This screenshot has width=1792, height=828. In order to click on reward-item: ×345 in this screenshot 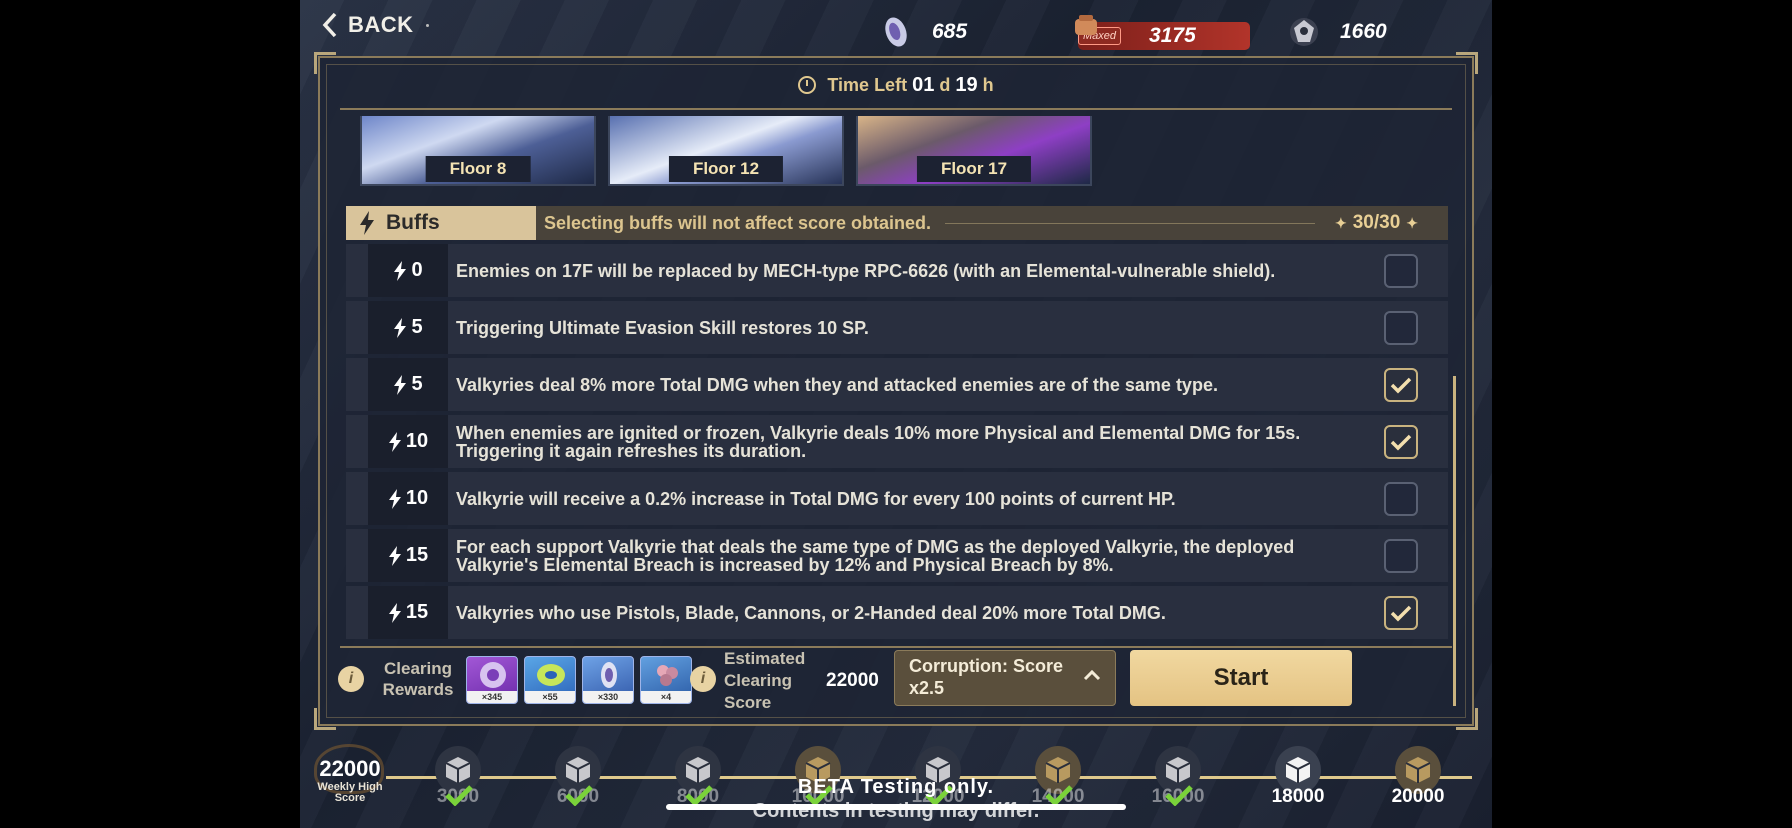, I will do `click(492, 680)`.